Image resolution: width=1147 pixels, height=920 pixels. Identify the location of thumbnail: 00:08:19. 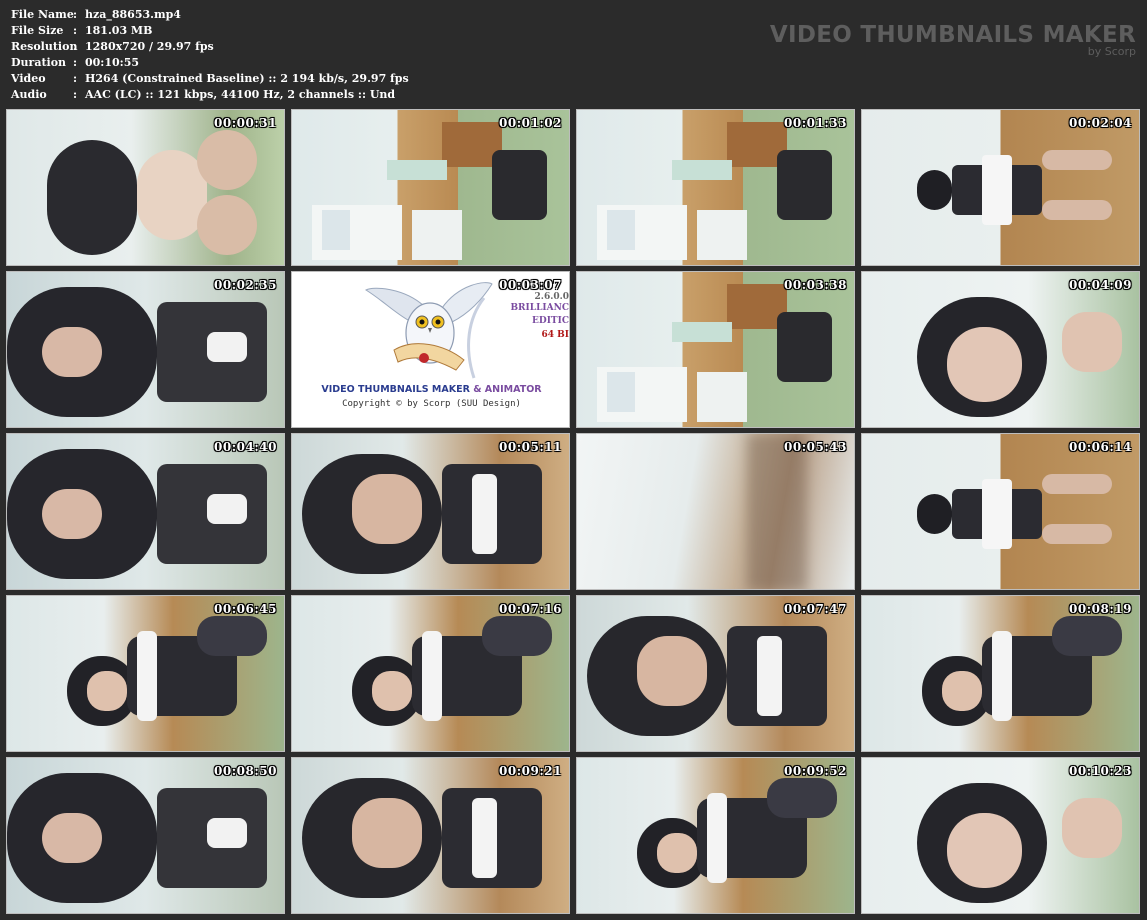
(1000, 673).